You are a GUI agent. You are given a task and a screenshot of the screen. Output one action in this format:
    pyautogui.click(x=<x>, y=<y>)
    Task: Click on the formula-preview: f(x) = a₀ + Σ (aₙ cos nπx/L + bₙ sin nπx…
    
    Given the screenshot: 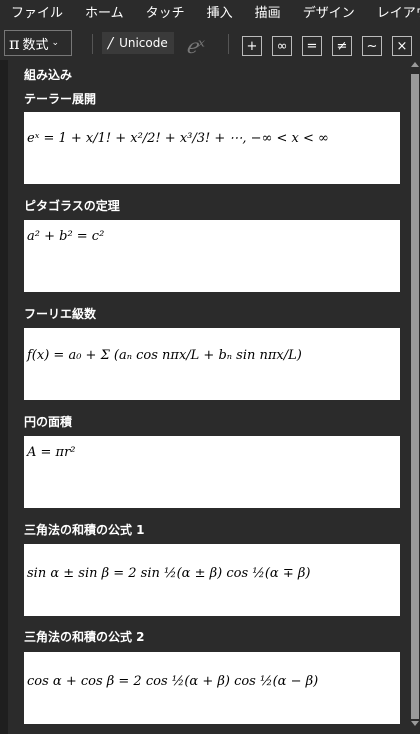 What is the action you would take?
    pyautogui.click(x=164, y=355)
    